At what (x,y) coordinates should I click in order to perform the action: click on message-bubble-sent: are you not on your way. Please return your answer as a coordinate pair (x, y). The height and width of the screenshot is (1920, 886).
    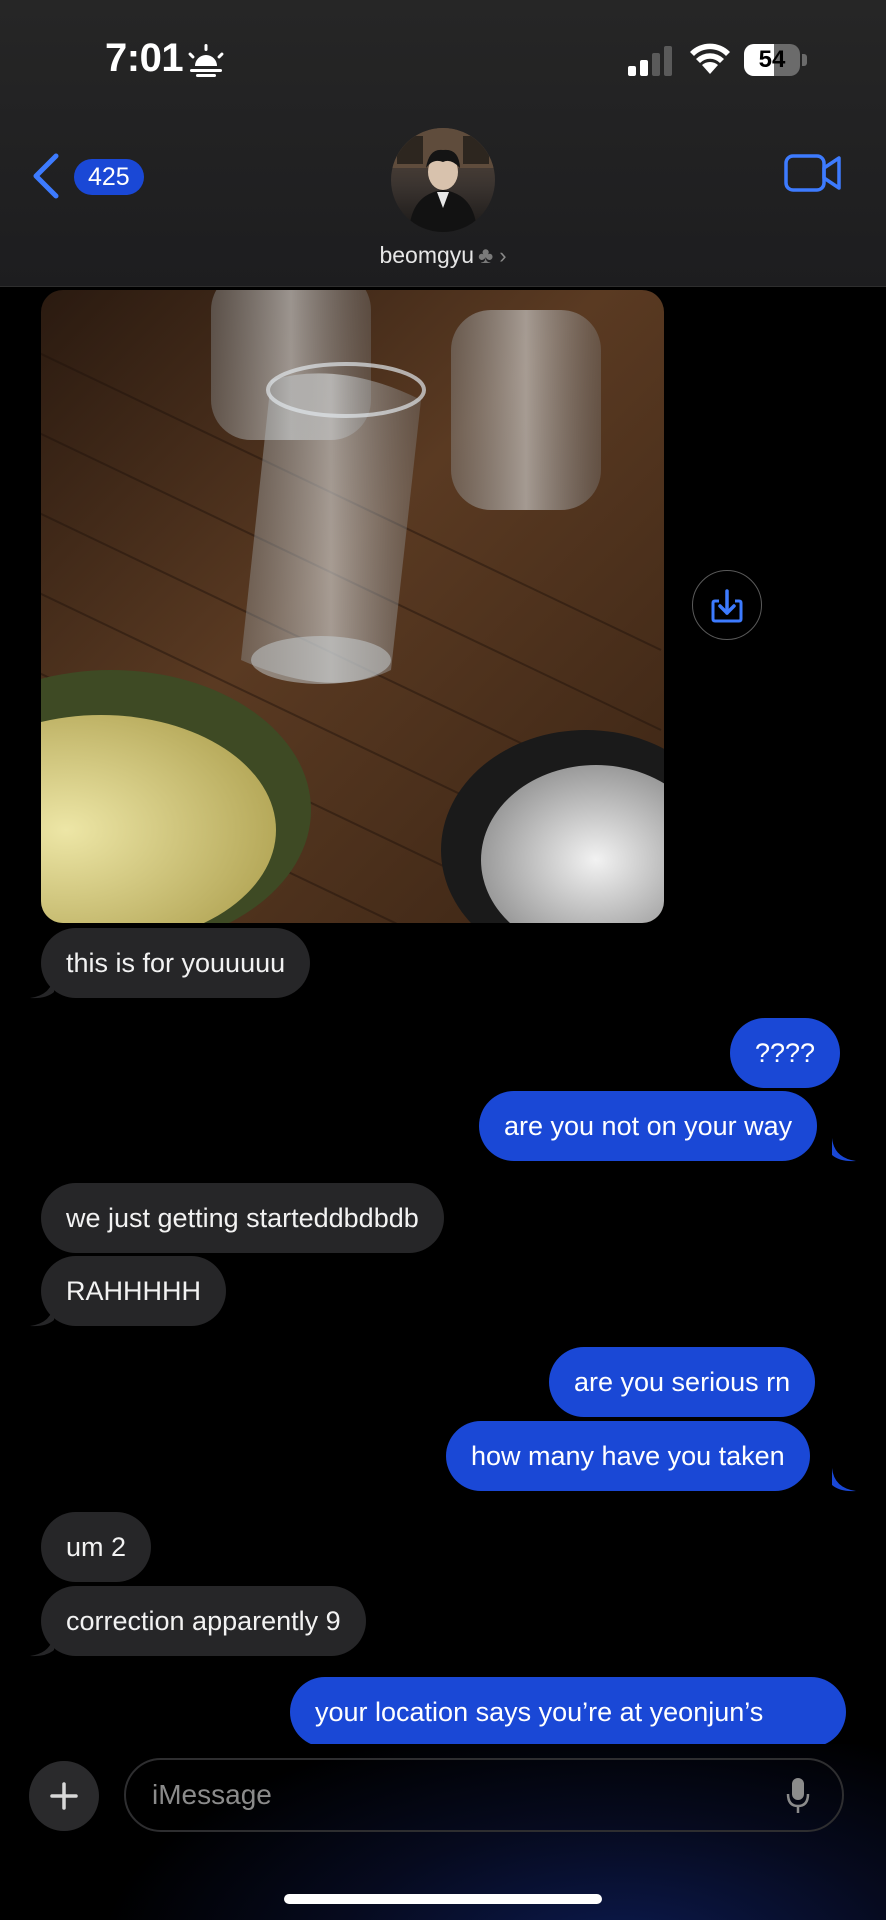
    Looking at the image, I should click on (648, 1126).